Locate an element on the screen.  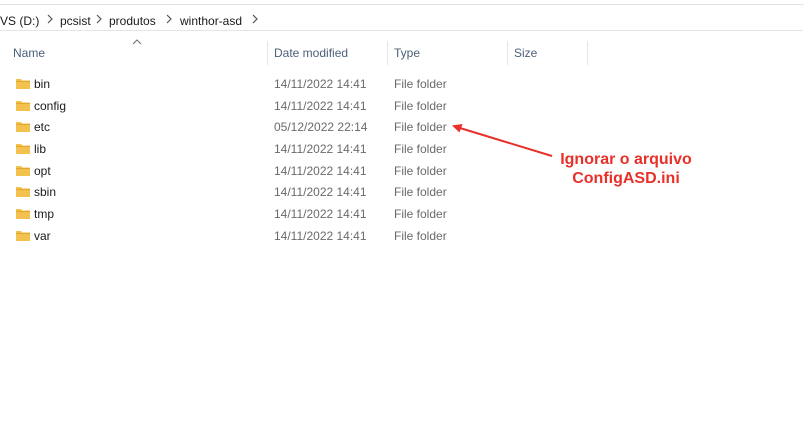
file-name: etc is located at coordinates (42, 127).